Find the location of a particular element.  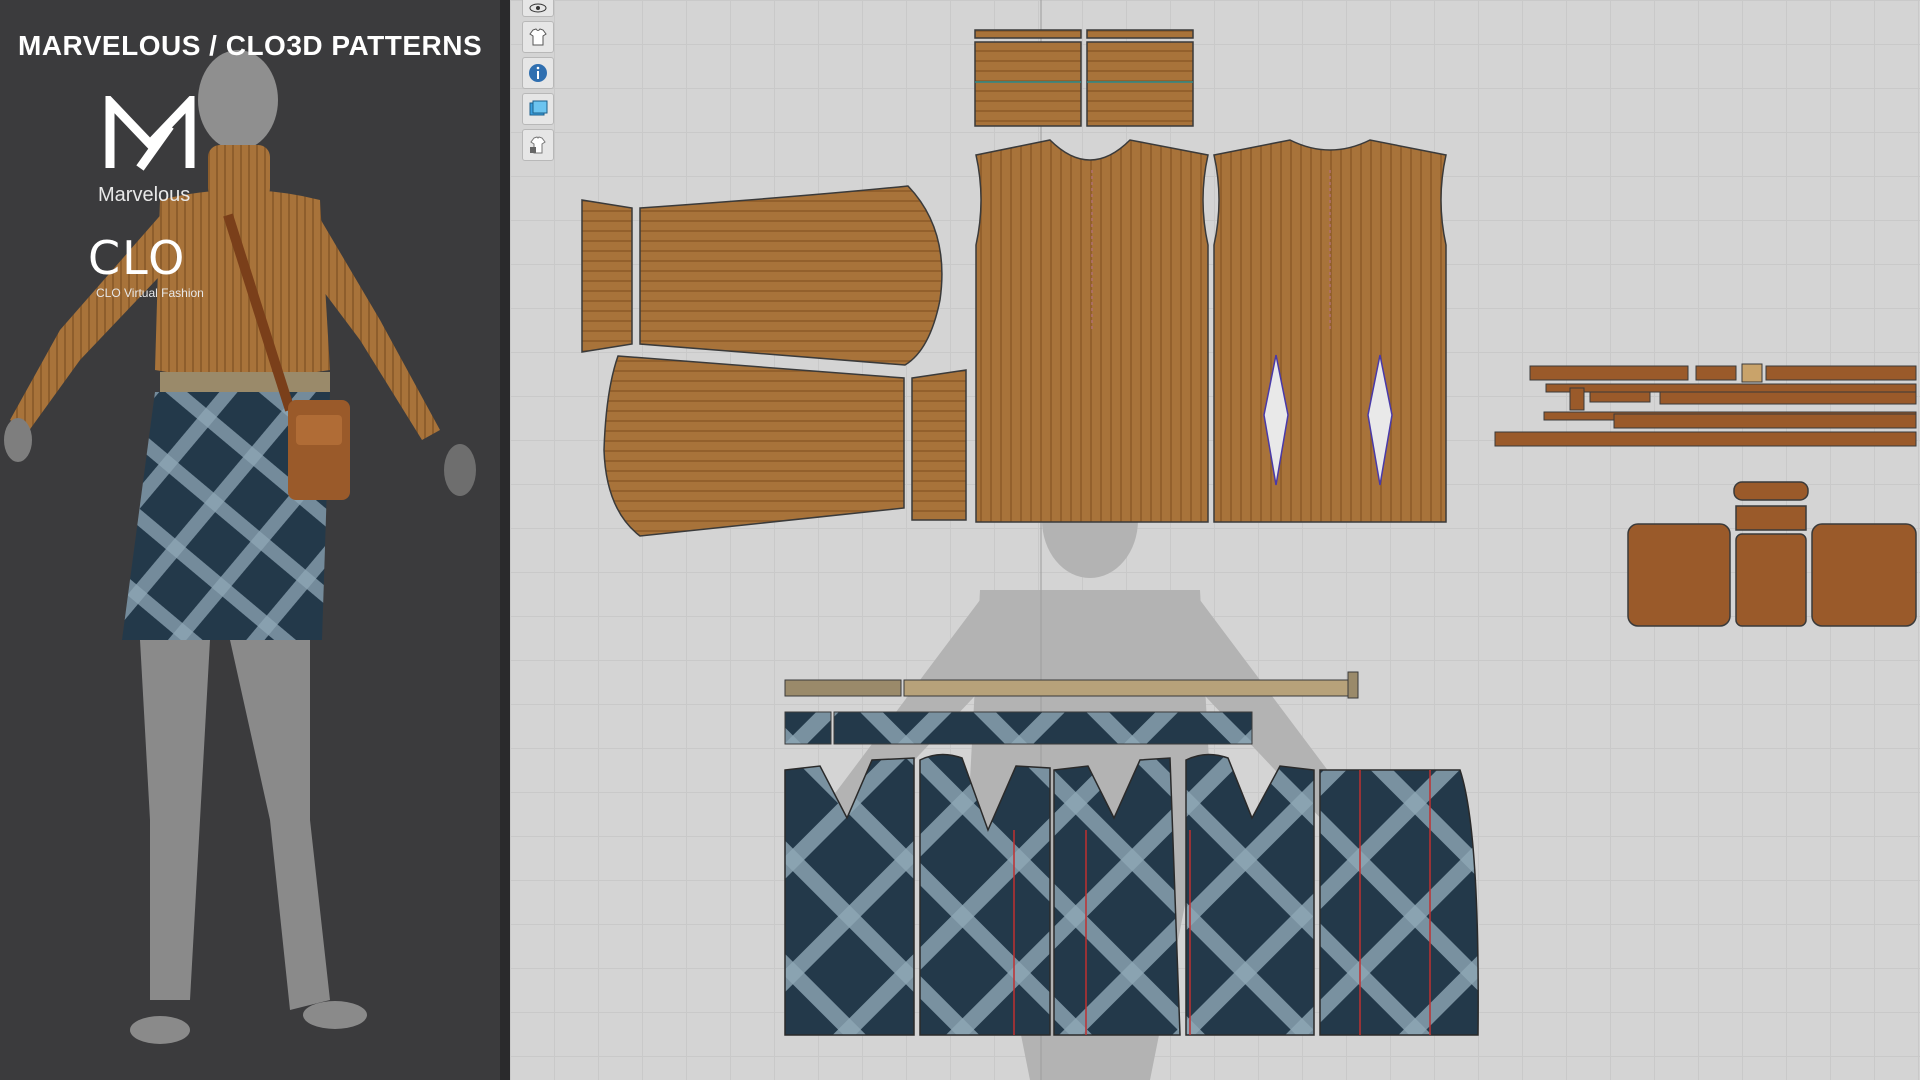

eye-icon-button is located at coordinates (538, 8).